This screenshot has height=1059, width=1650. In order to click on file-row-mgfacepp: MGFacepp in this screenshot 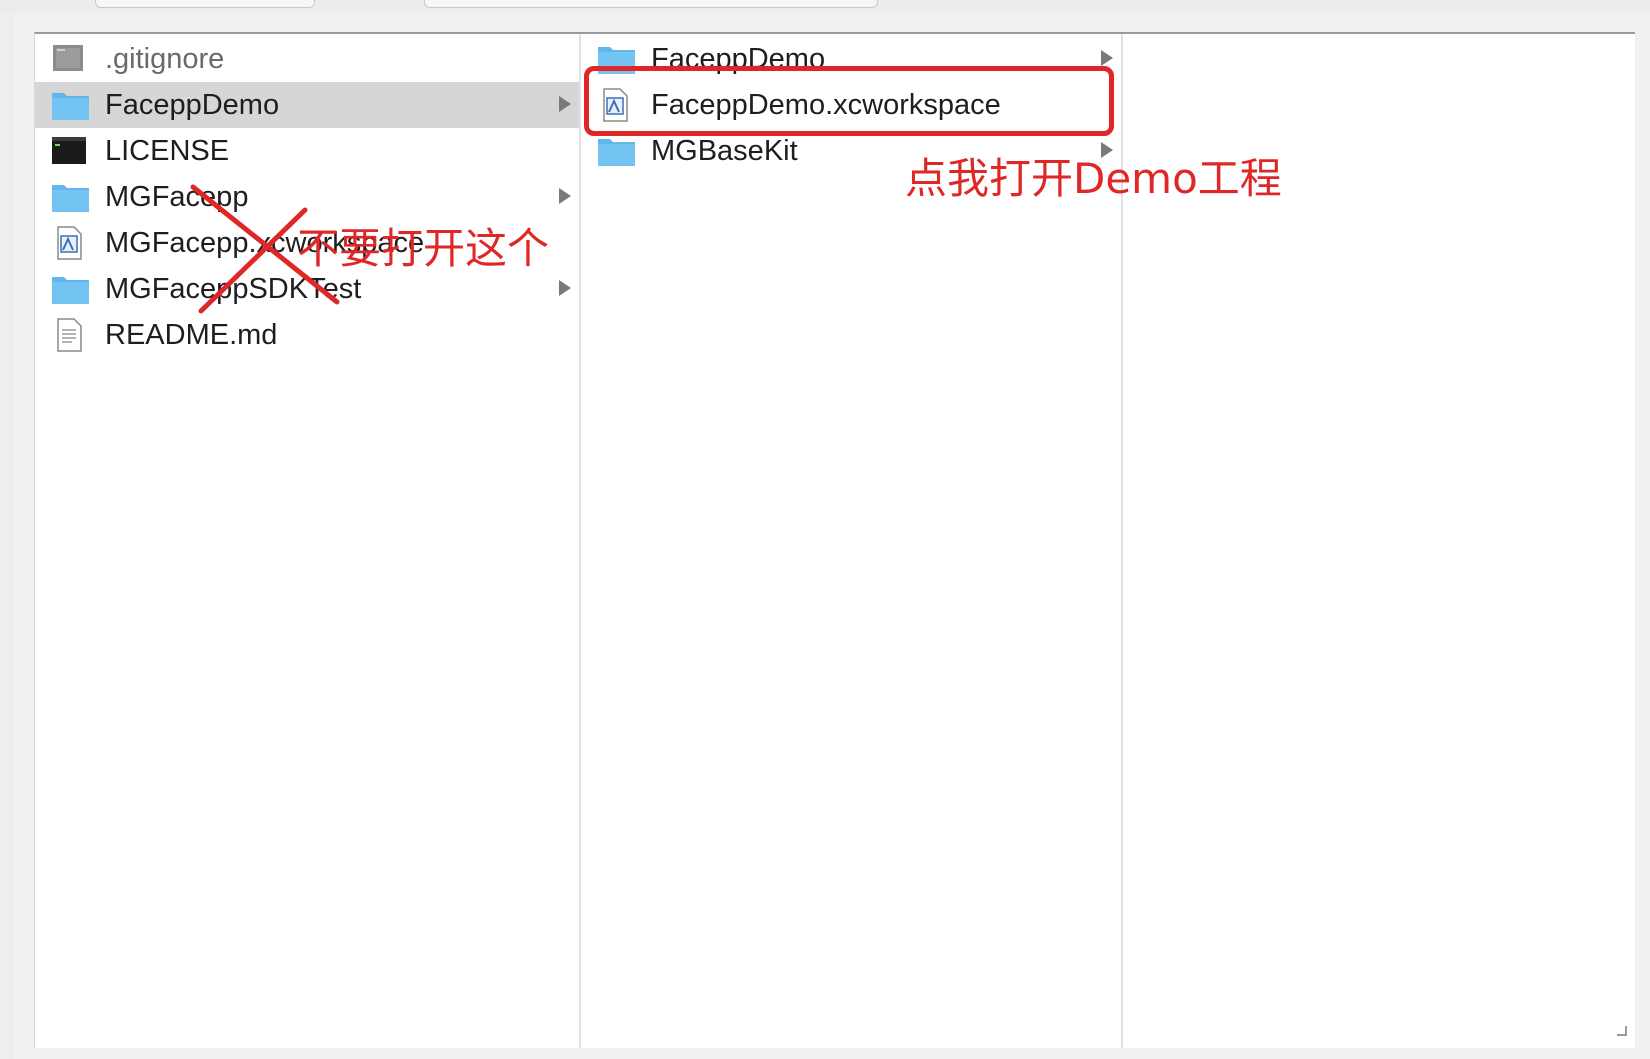, I will do `click(307, 197)`.